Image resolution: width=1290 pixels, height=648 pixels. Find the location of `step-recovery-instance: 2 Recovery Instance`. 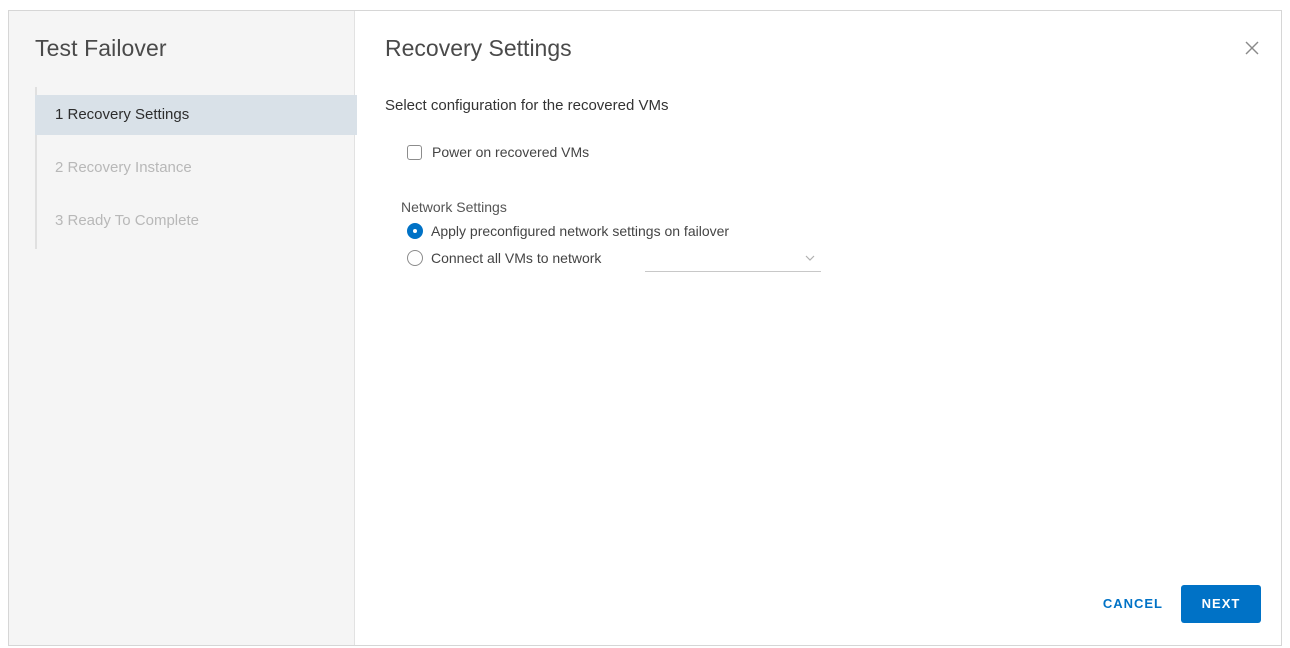

step-recovery-instance: 2 Recovery Instance is located at coordinates (197, 168).